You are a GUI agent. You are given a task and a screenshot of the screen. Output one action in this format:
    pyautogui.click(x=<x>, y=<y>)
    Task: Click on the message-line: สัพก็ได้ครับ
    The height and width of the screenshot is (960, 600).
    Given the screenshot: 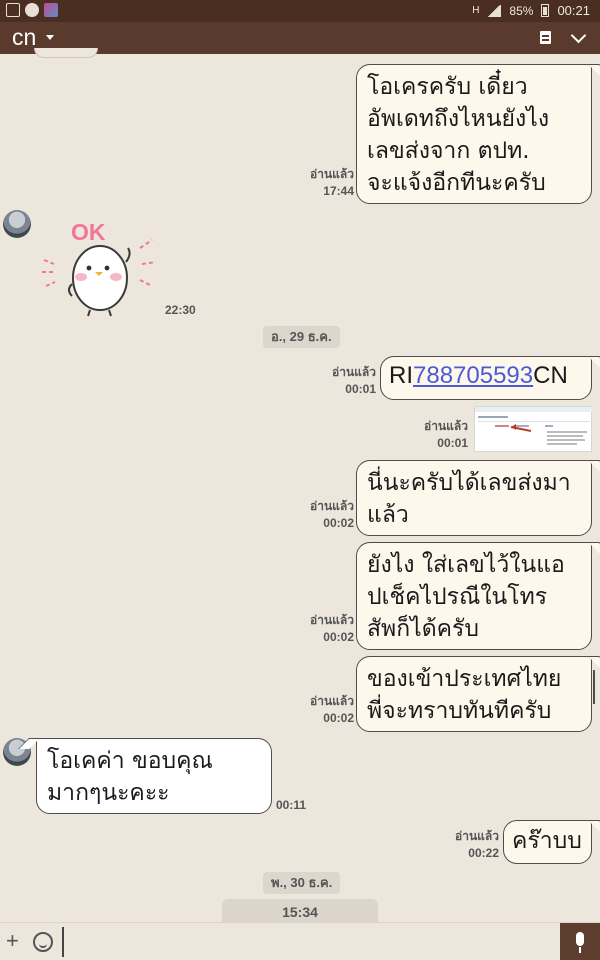 What is the action you would take?
    pyautogui.click(x=423, y=629)
    